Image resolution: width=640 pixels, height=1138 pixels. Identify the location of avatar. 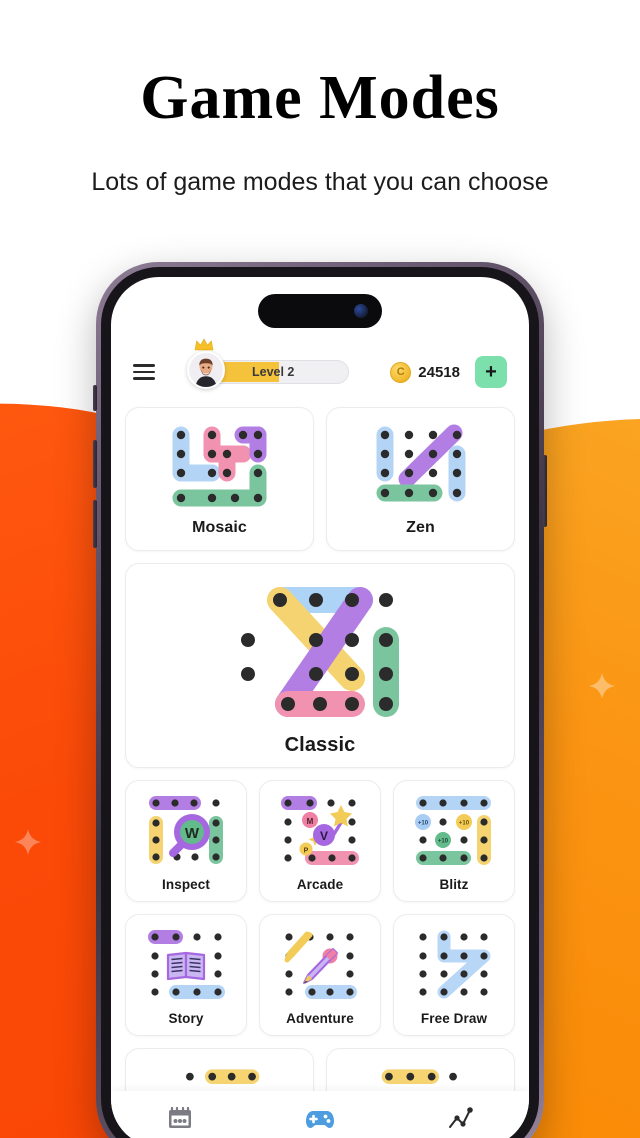
(206, 363).